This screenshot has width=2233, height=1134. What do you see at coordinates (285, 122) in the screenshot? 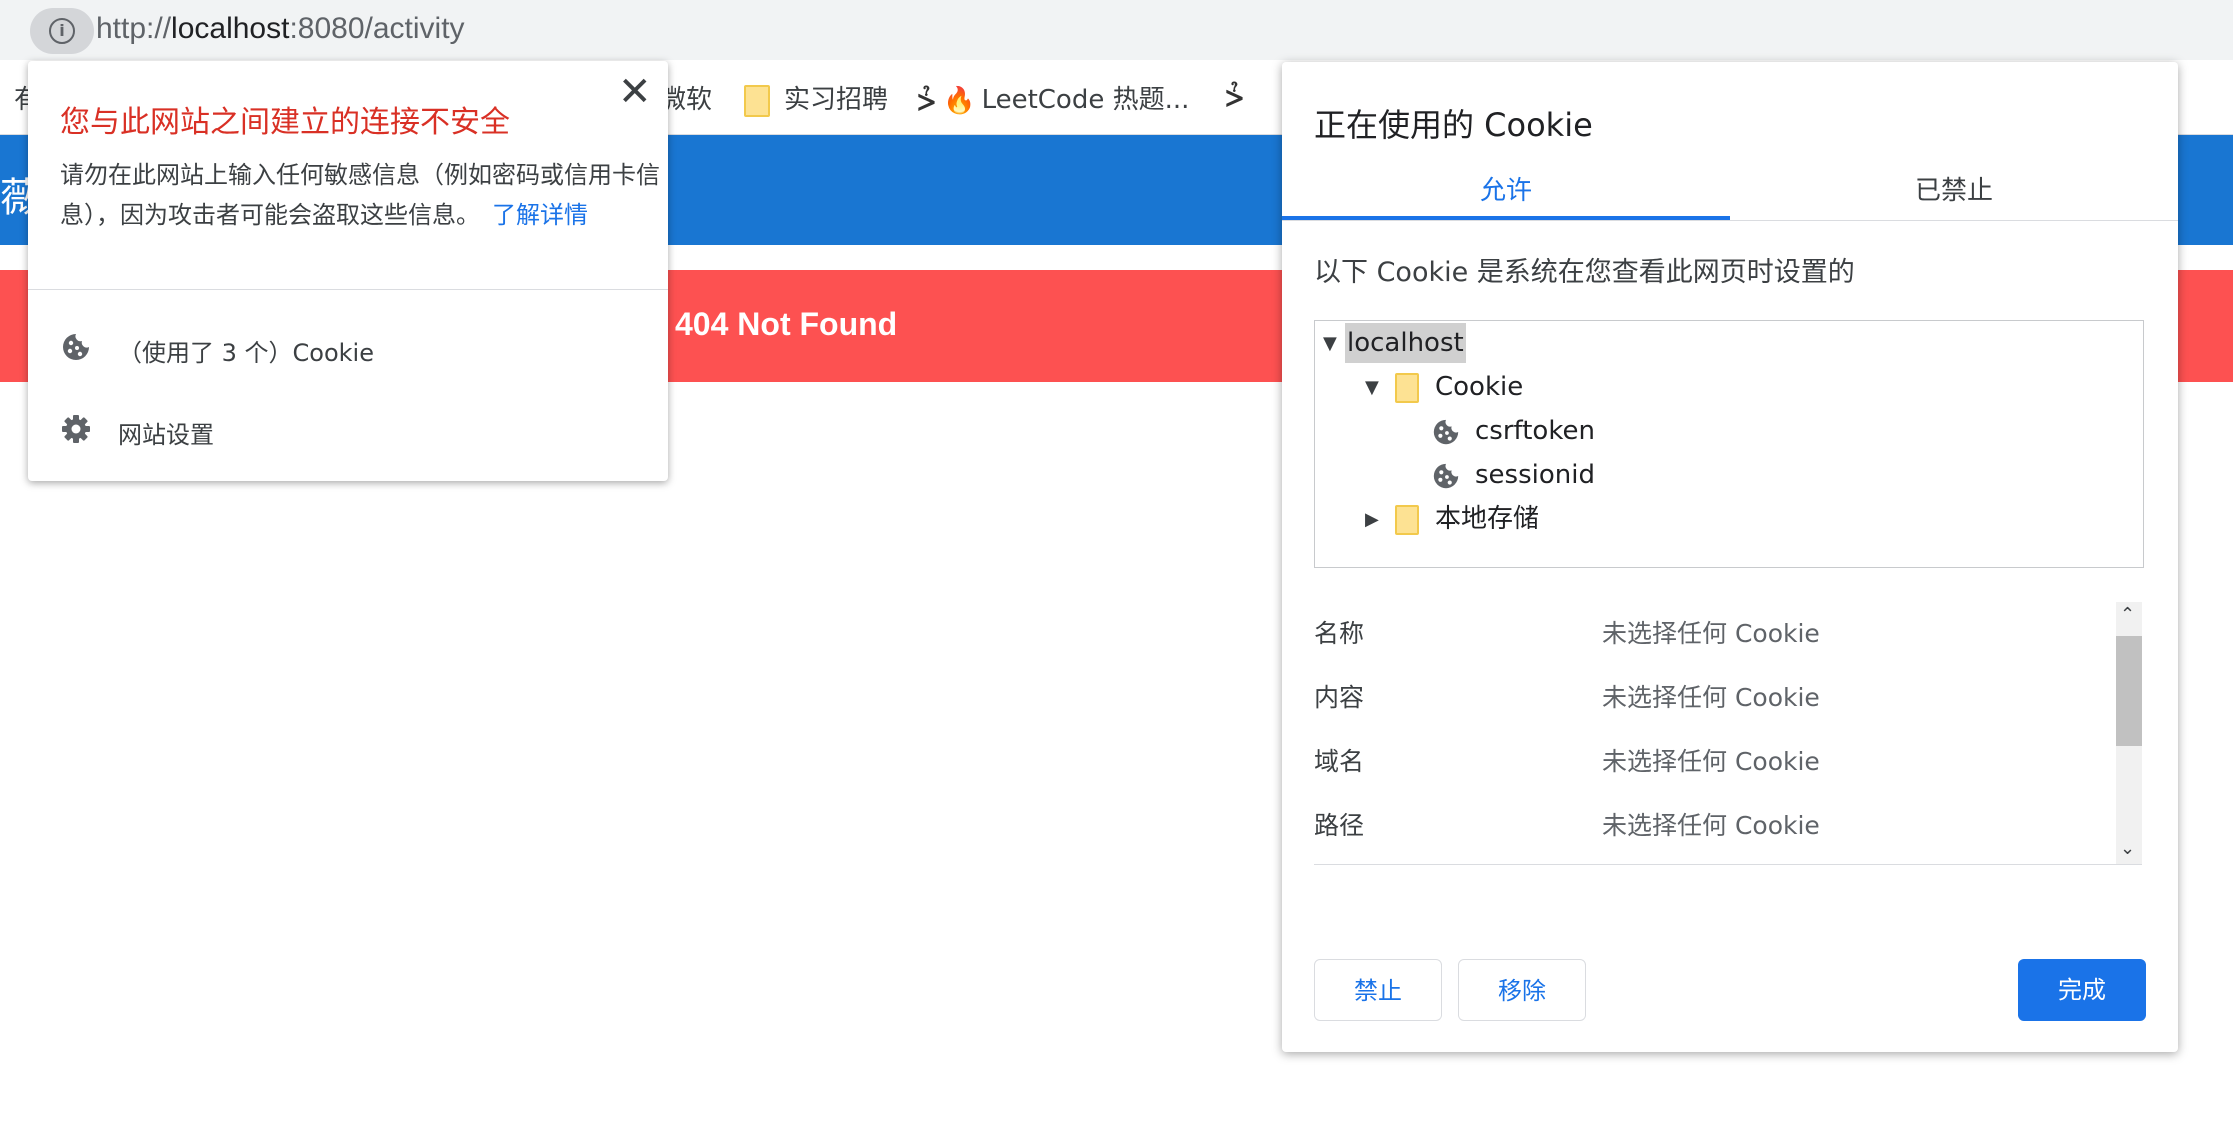
I see `insecure-connection-title: 您与此网站之间建立的连接不安全` at bounding box center [285, 122].